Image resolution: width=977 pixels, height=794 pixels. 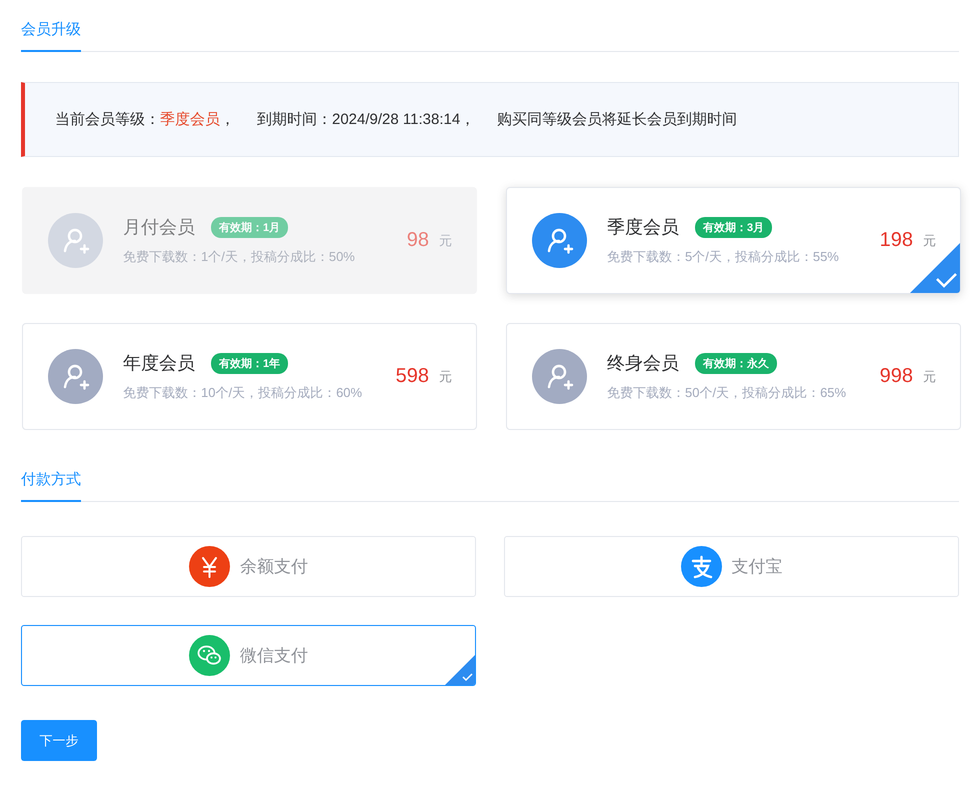 What do you see at coordinates (701, 566) in the screenshot?
I see `alipay-icon` at bounding box center [701, 566].